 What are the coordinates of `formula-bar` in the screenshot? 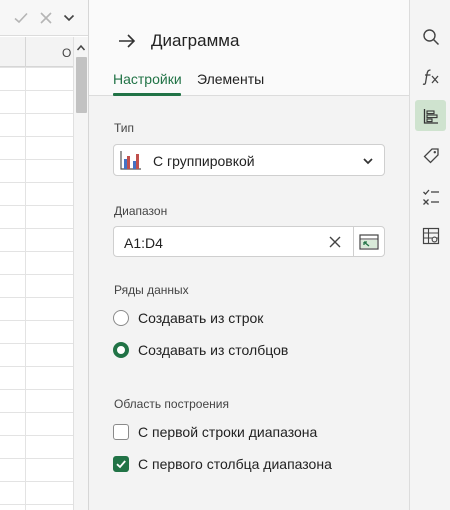 It's located at (44, 18).